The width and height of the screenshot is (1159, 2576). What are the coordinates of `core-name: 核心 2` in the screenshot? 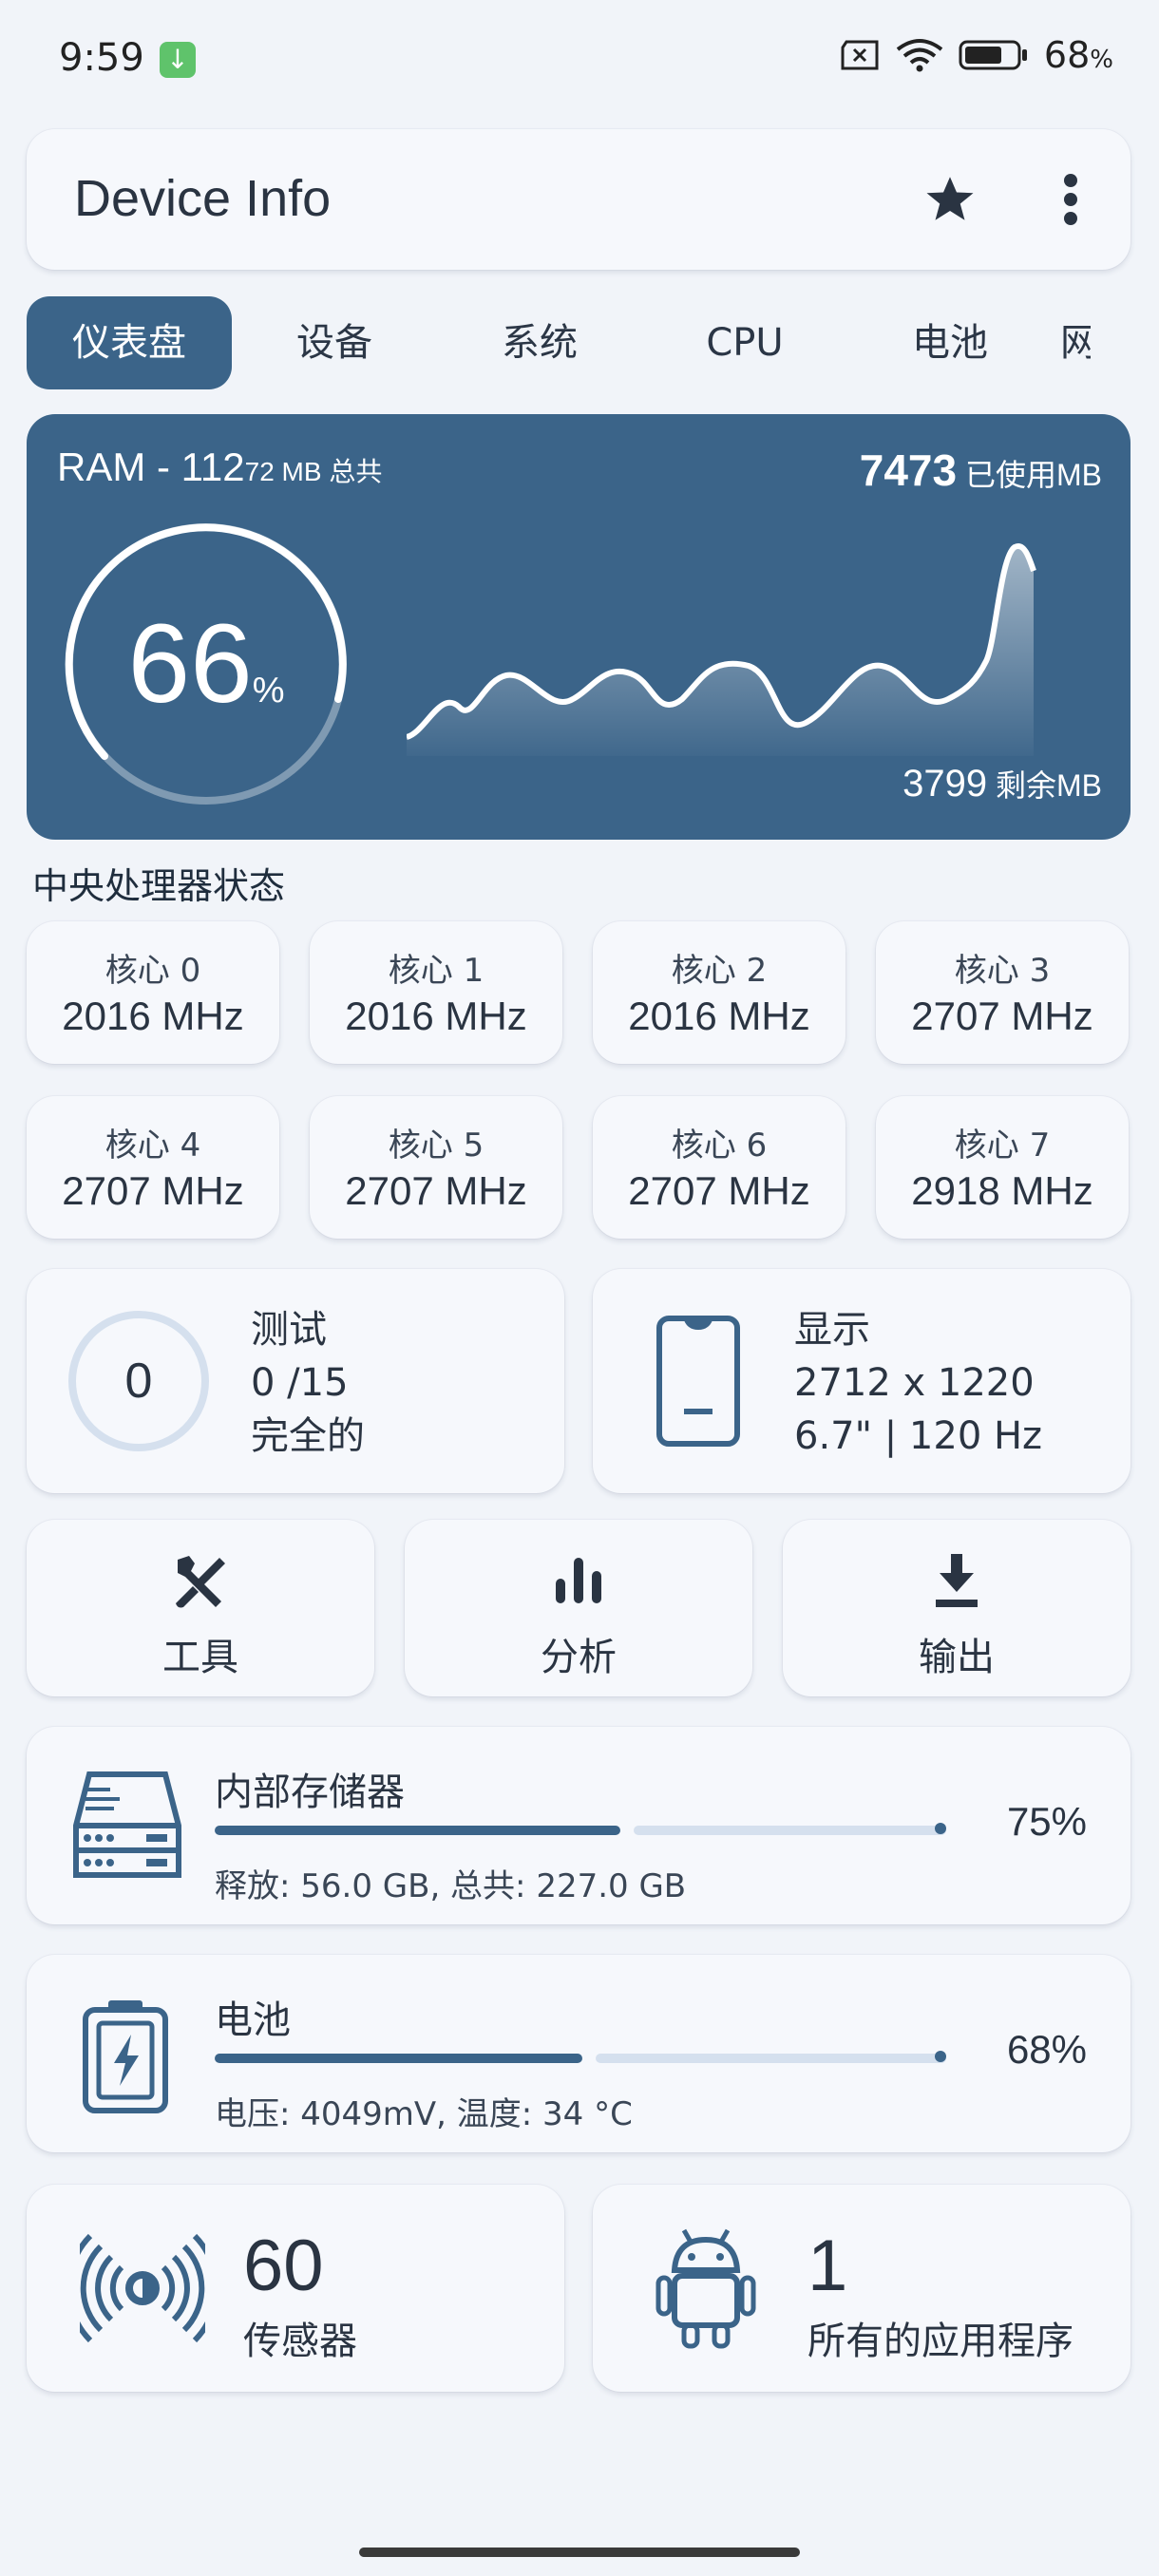 It's located at (719, 971).